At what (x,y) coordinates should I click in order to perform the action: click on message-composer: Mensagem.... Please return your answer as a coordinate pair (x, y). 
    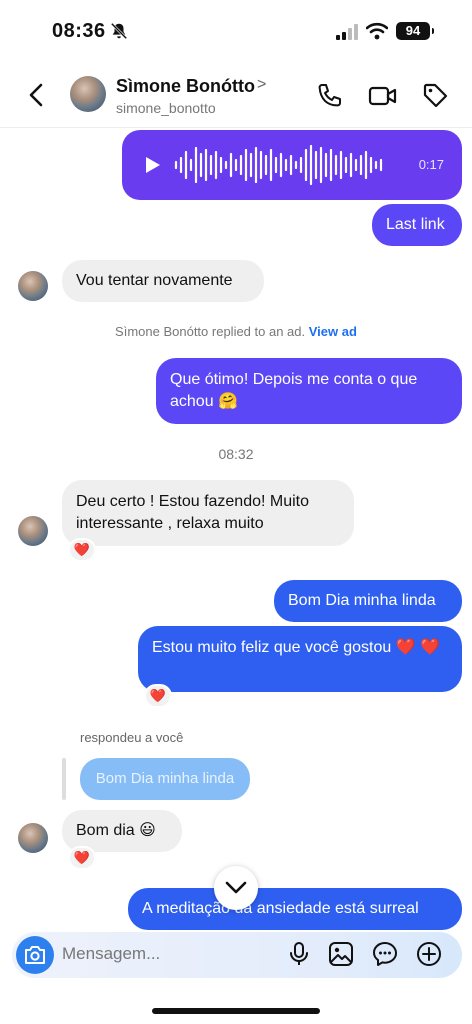
    Looking at the image, I should click on (237, 955).